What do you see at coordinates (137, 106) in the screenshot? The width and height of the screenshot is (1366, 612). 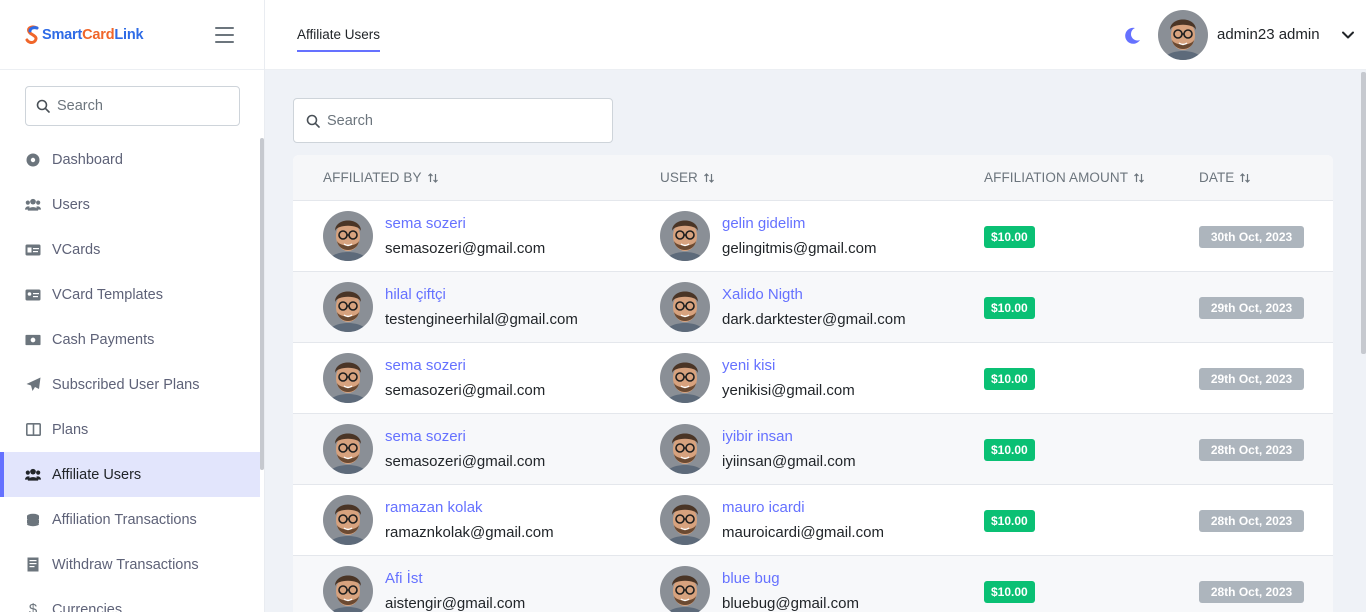 I see `sidebar-search-input` at bounding box center [137, 106].